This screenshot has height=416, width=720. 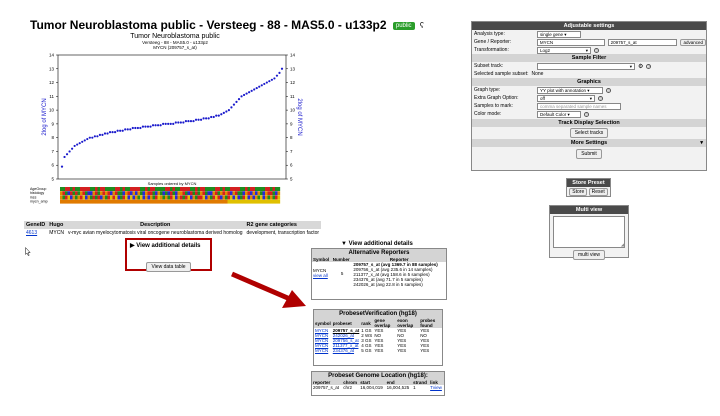 What do you see at coordinates (436, 387) in the screenshot?
I see `tview-link: Tview` at bounding box center [436, 387].